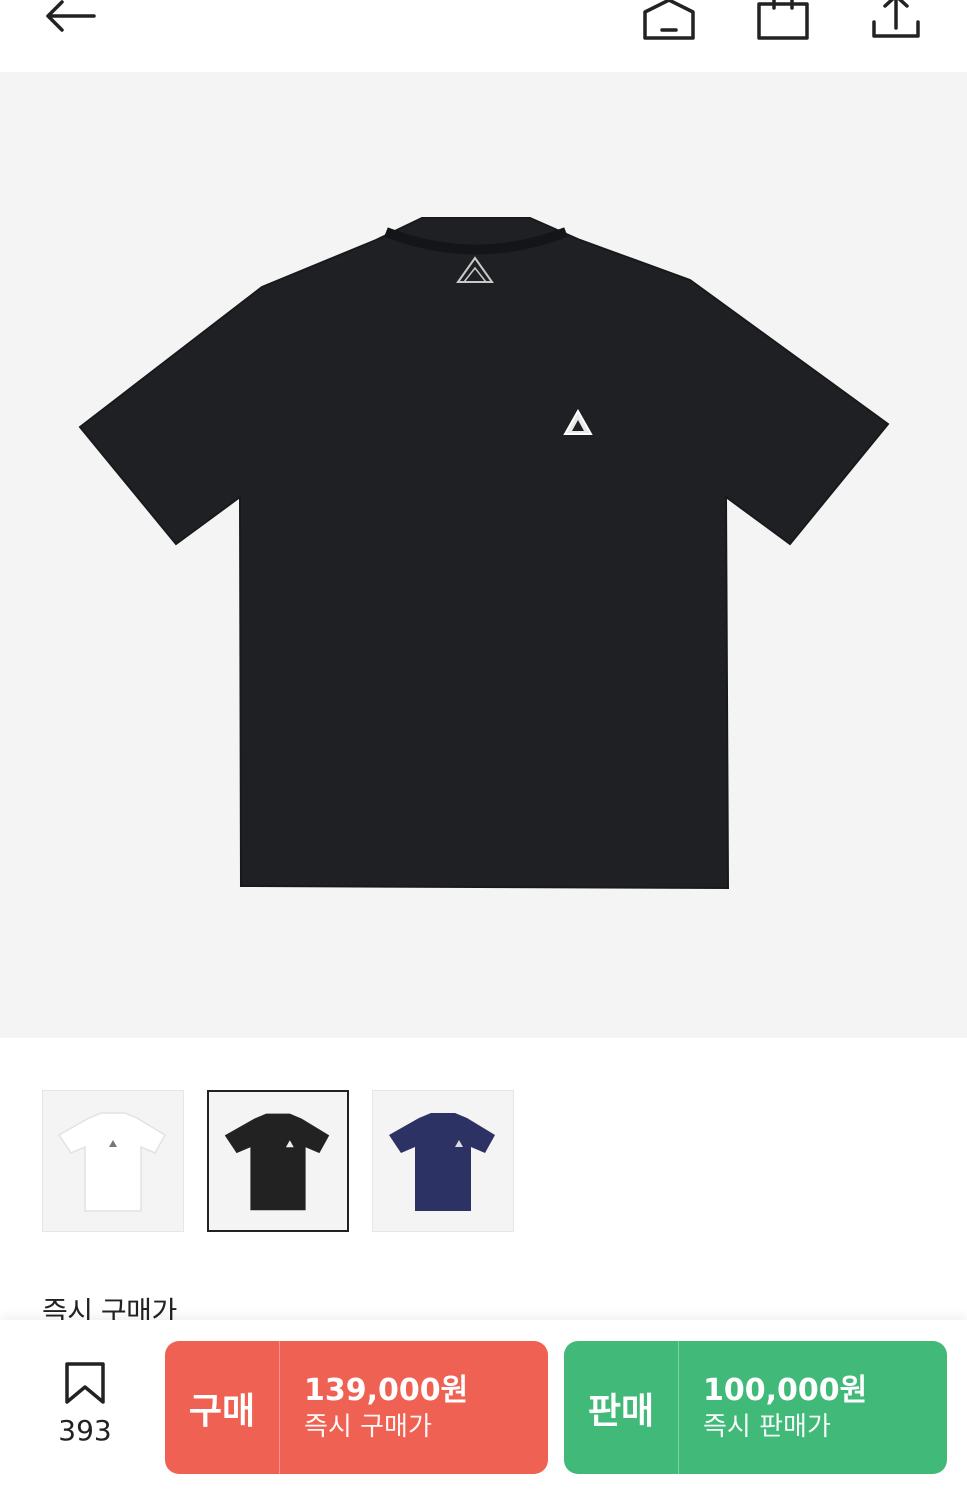  Describe the element at coordinates (368, 1426) in the screenshot. I see `buy-price-label: 즉시 구매가` at that location.